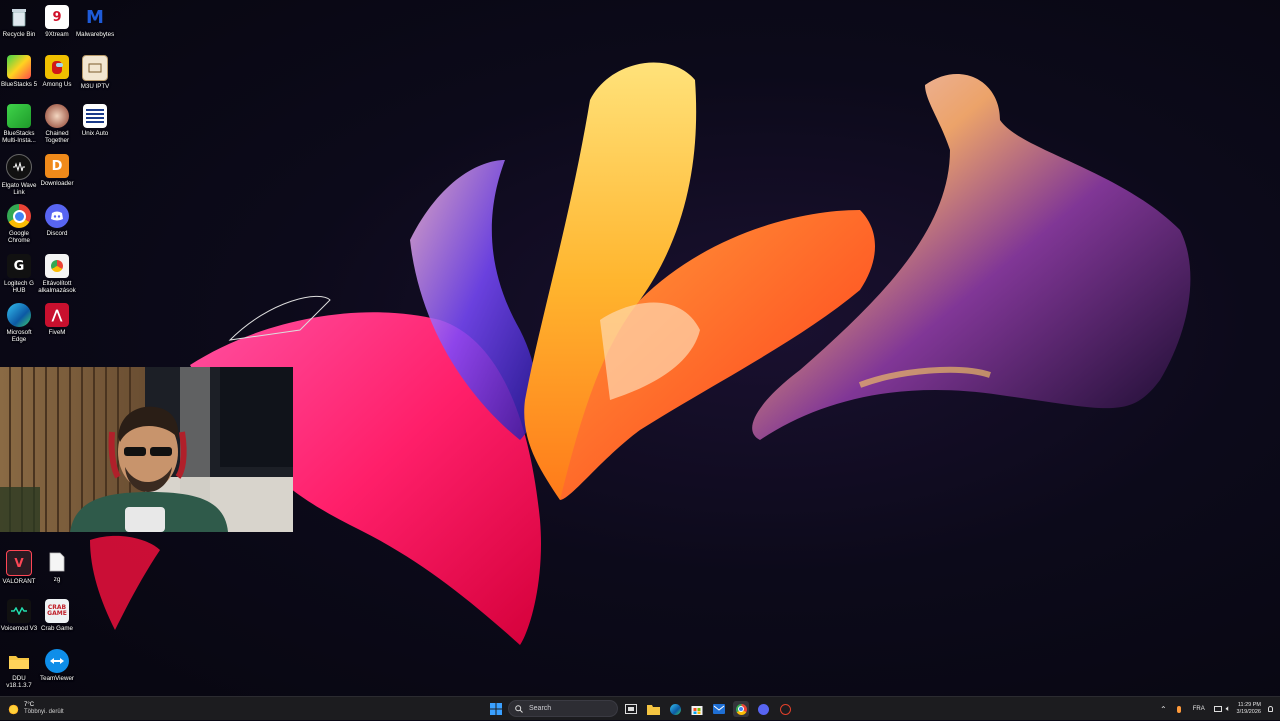 The image size is (1280, 721). Describe the element at coordinates (19, 563) in the screenshot. I see `valorant-icon: V` at that location.